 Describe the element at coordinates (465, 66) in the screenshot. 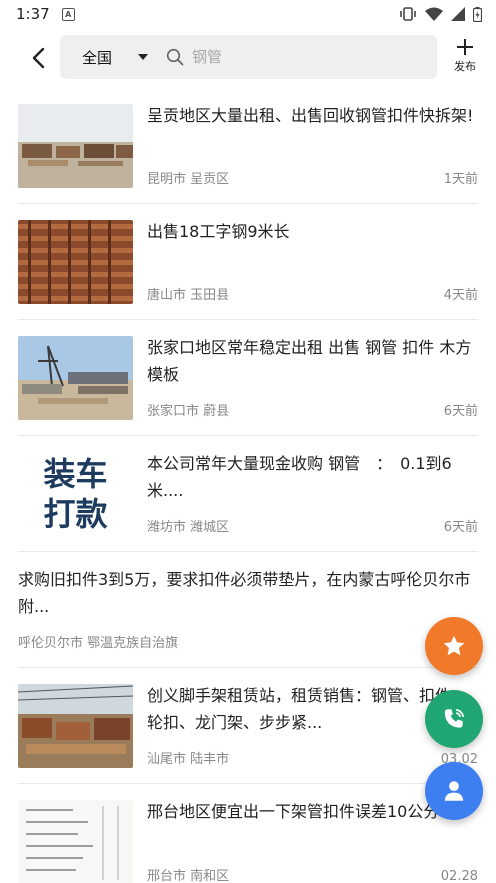

I see `publish-label: 发布` at that location.